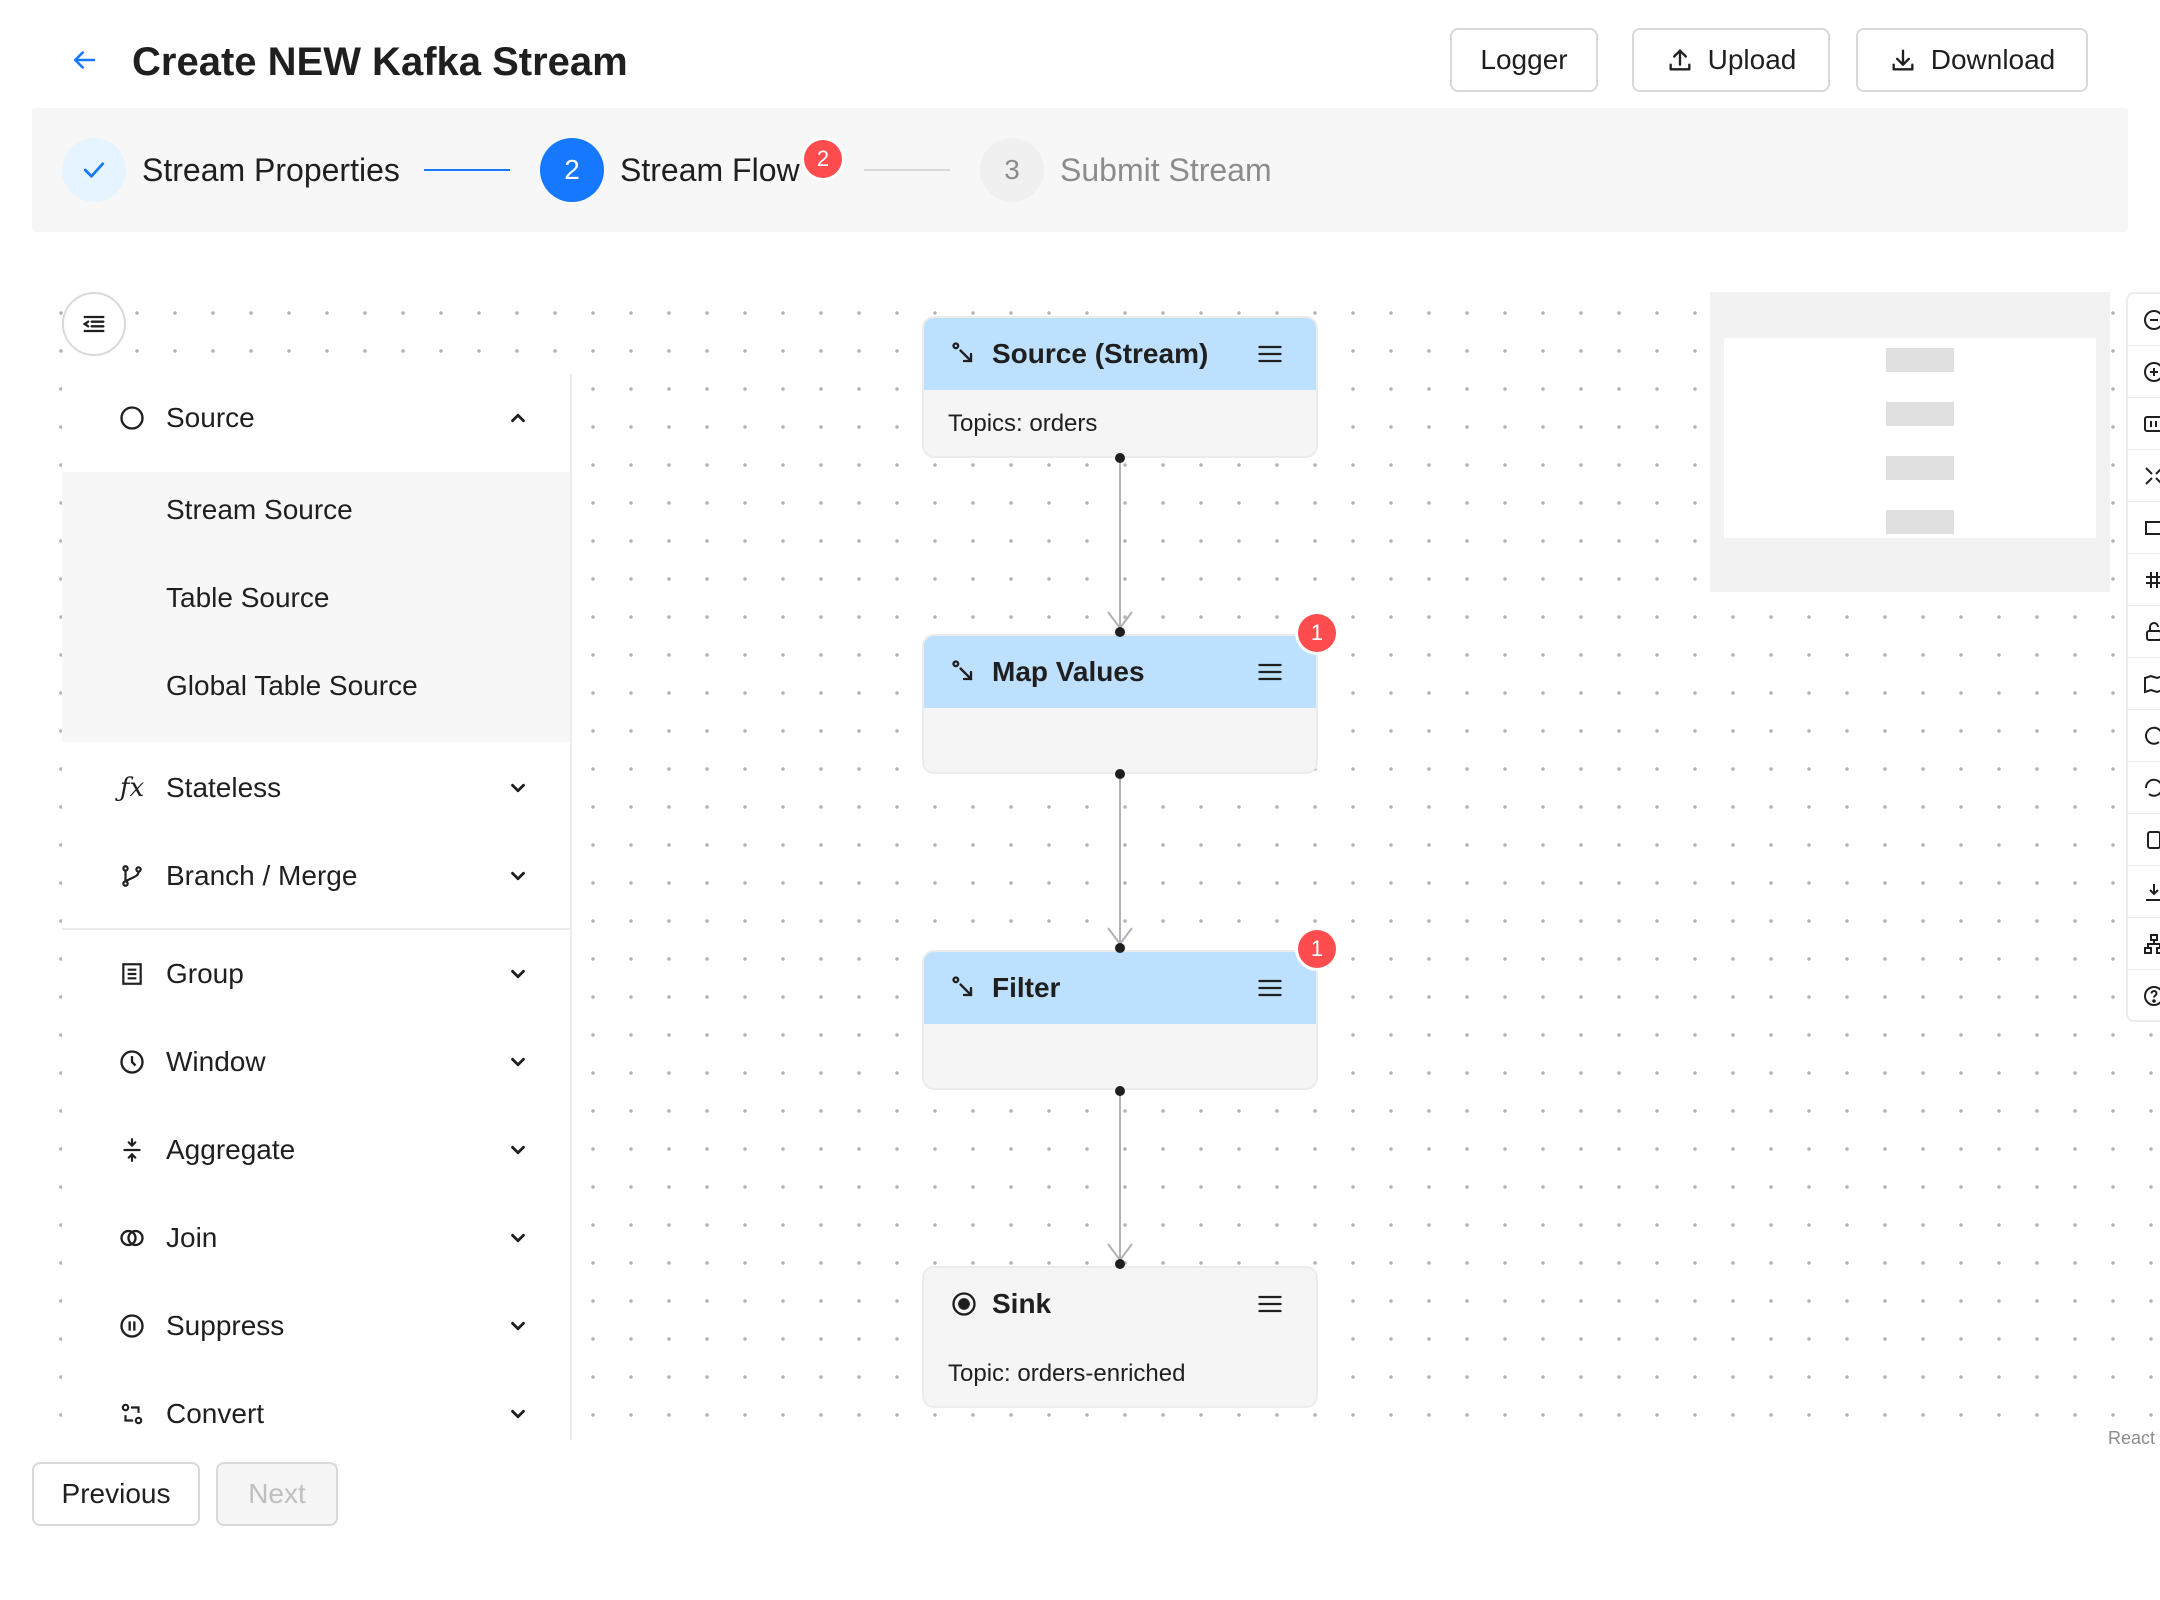 This screenshot has height=1600, width=2160. I want to click on undo-button, so click(2144, 736).